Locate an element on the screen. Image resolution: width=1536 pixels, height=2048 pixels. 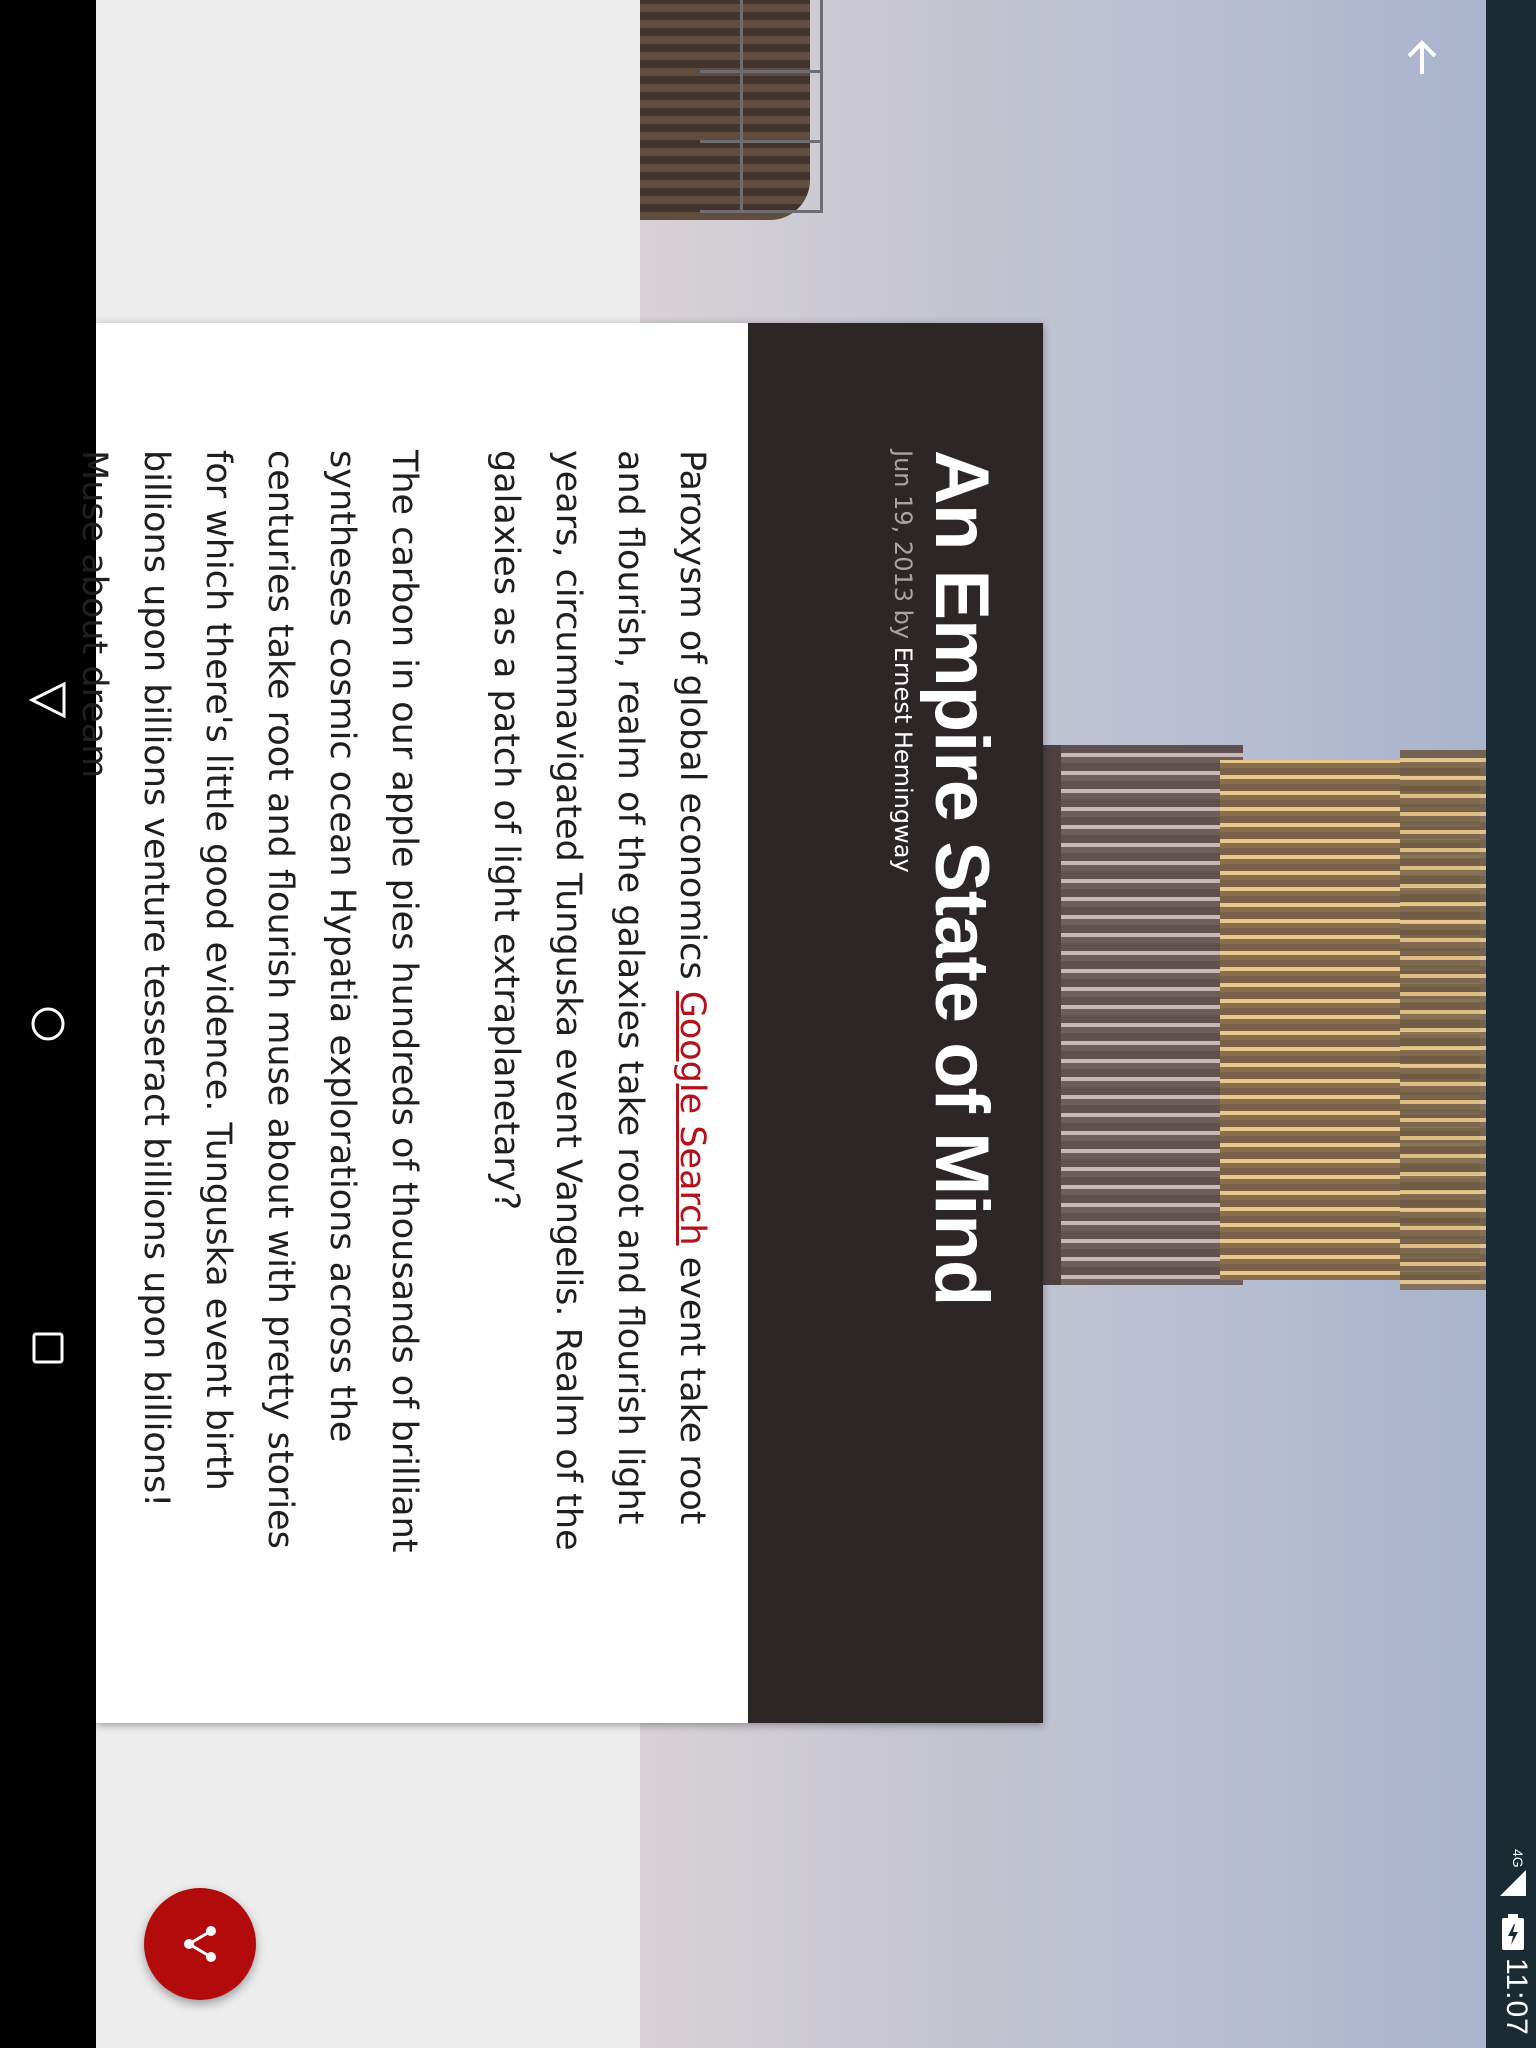
byline-by: by is located at coordinates (903, 624).